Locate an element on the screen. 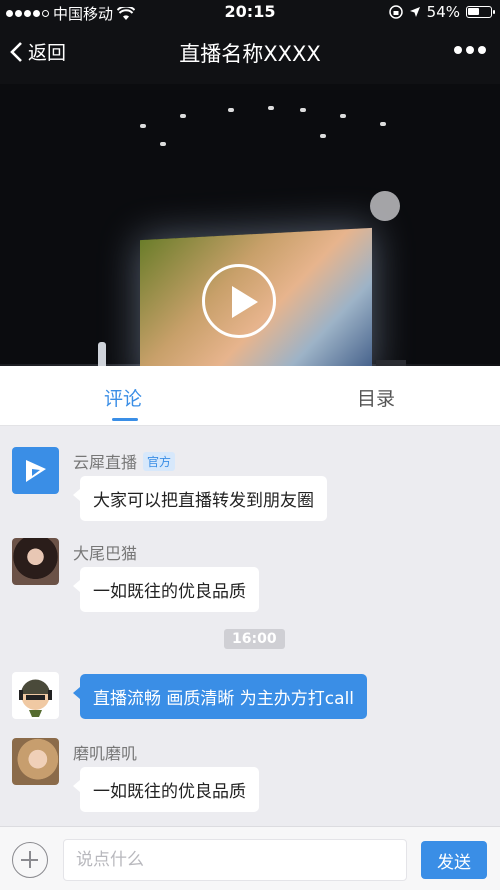 Image resolution: width=500 pixels, height=890 pixels. tab-comments: 评论 is located at coordinates (123, 397).